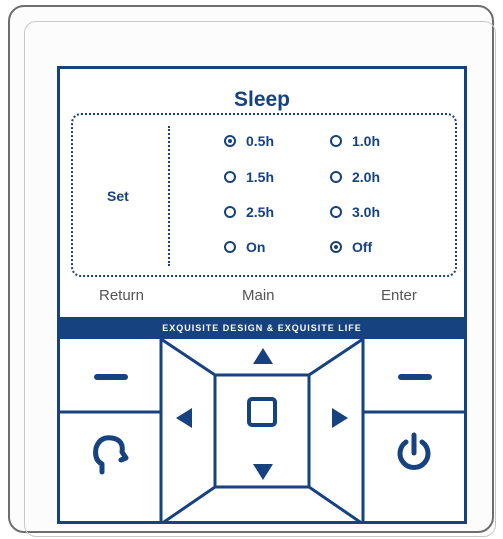 This screenshot has height=539, width=503. I want to click on screen-title: Sleep, so click(262, 99).